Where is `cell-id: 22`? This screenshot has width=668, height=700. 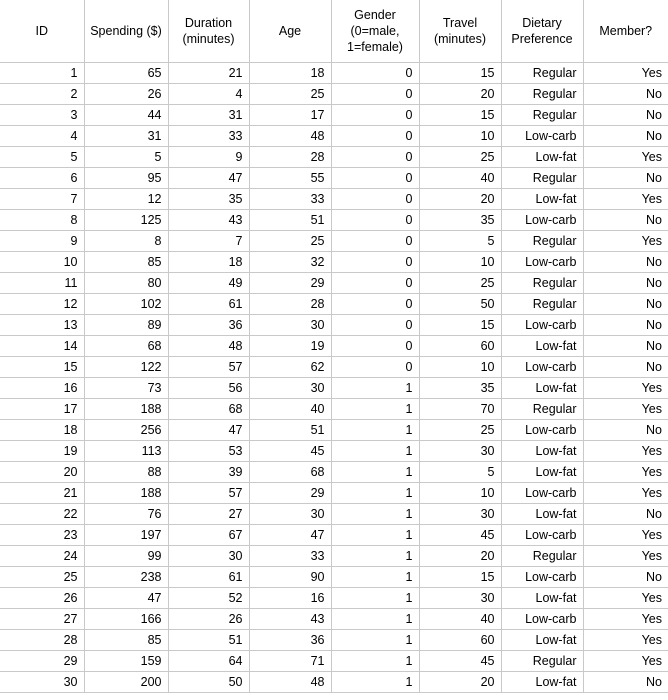
cell-id: 22 is located at coordinates (42, 514).